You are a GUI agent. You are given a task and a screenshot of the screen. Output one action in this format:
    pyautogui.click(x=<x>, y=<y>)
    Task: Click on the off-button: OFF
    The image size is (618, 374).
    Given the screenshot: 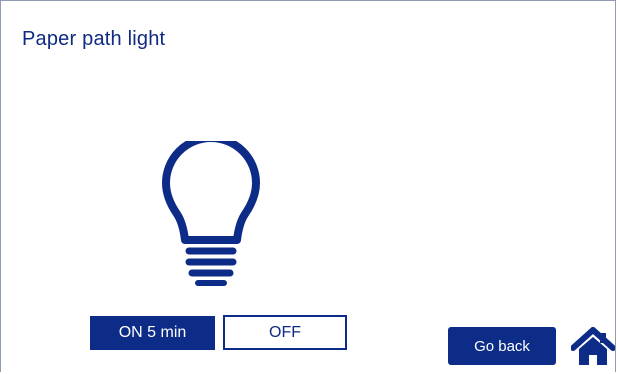 What is the action you would take?
    pyautogui.click(x=285, y=332)
    